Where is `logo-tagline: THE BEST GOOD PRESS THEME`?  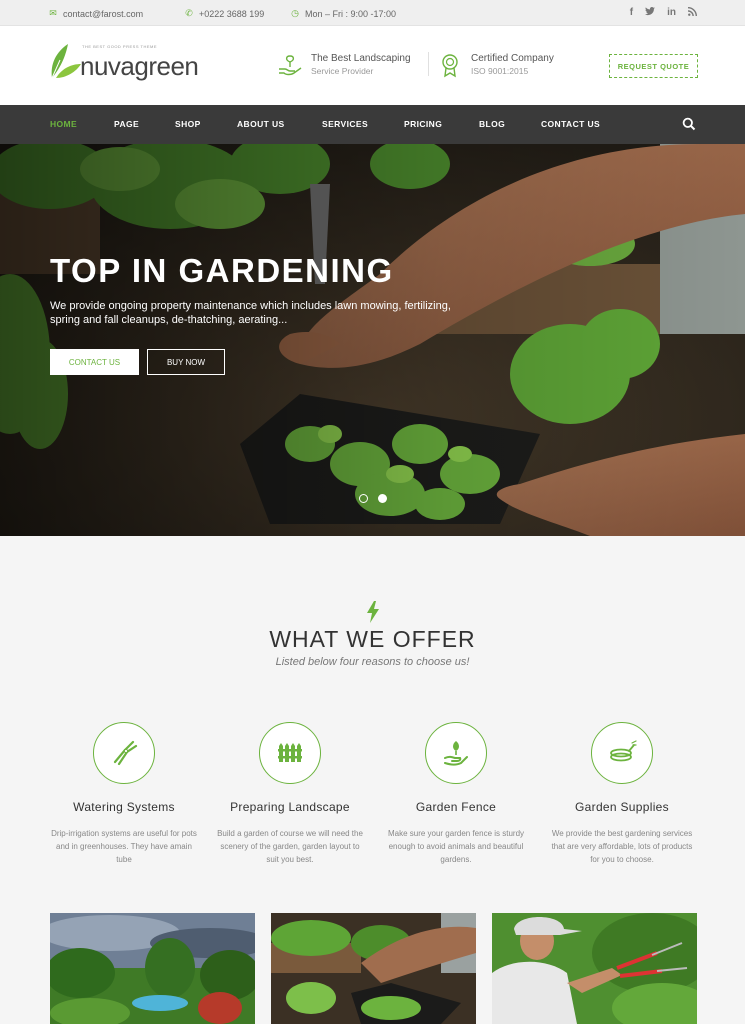
logo-tagline: THE BEST GOOD PRESS THEME is located at coordinates (120, 46).